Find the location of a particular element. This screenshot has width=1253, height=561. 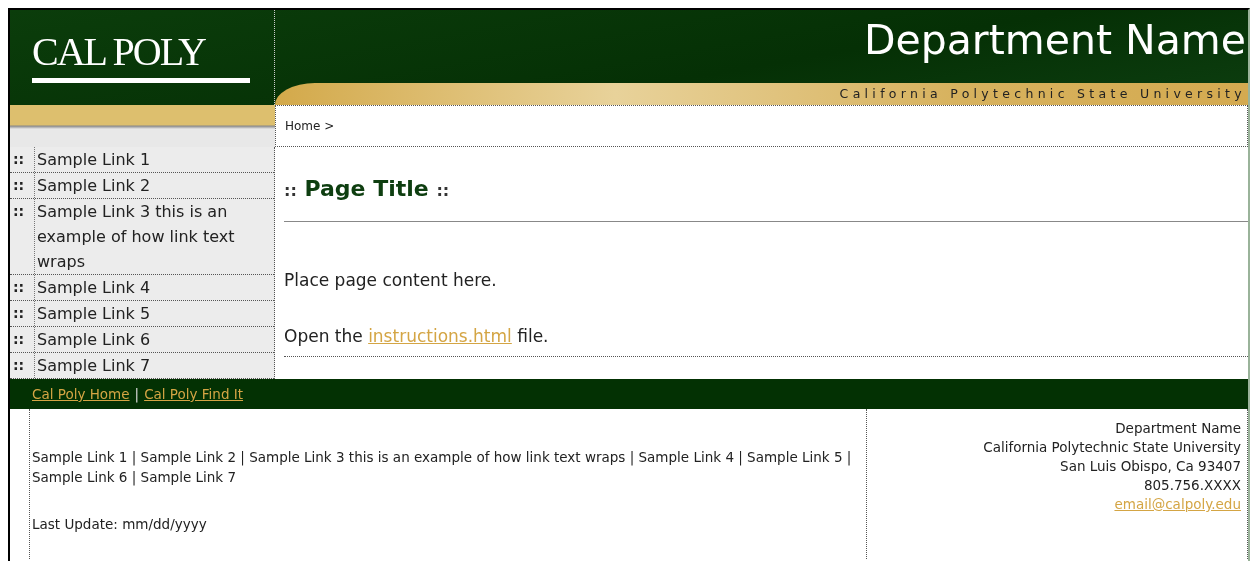

last-update: Last Update: mm/dd/yyyy is located at coordinates (120, 524).